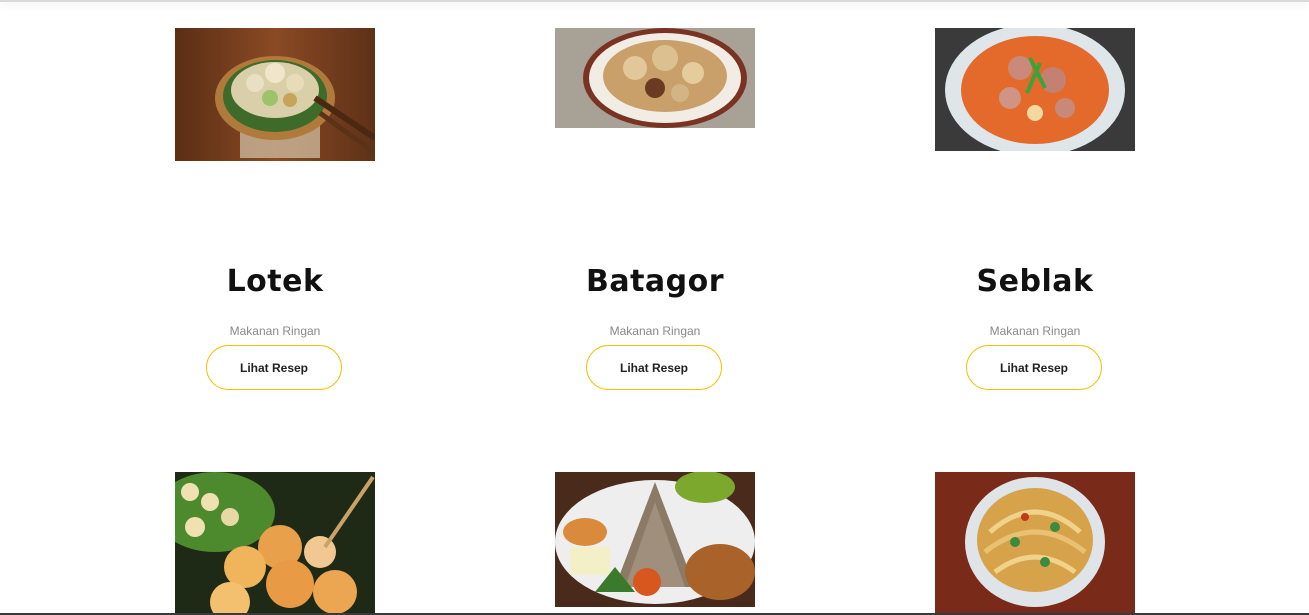 The image size is (1309, 615). I want to click on fried-balls-photo, so click(275, 543).